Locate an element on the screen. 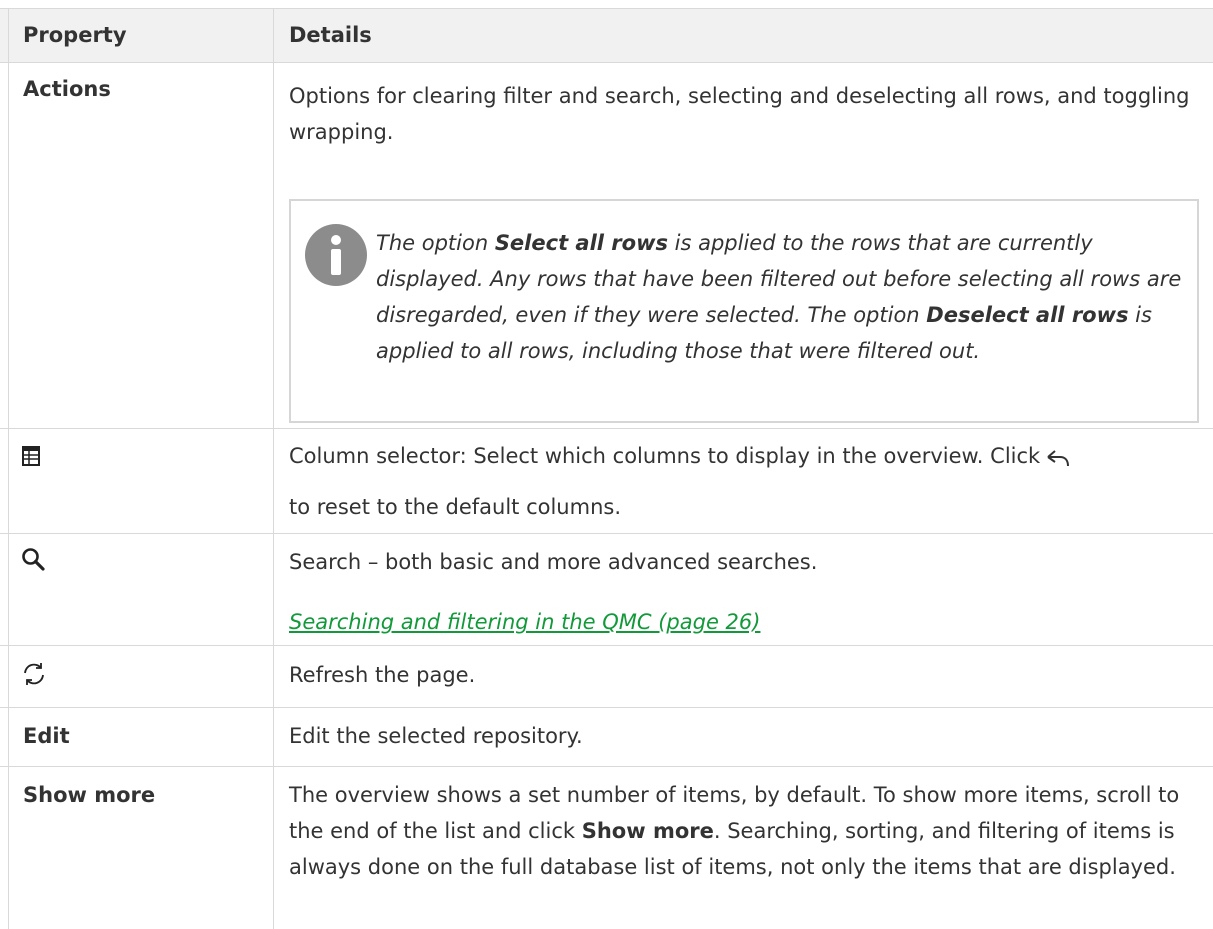 The height and width of the screenshot is (929, 1213). undo-arrow-icon is located at coordinates (1058, 458).